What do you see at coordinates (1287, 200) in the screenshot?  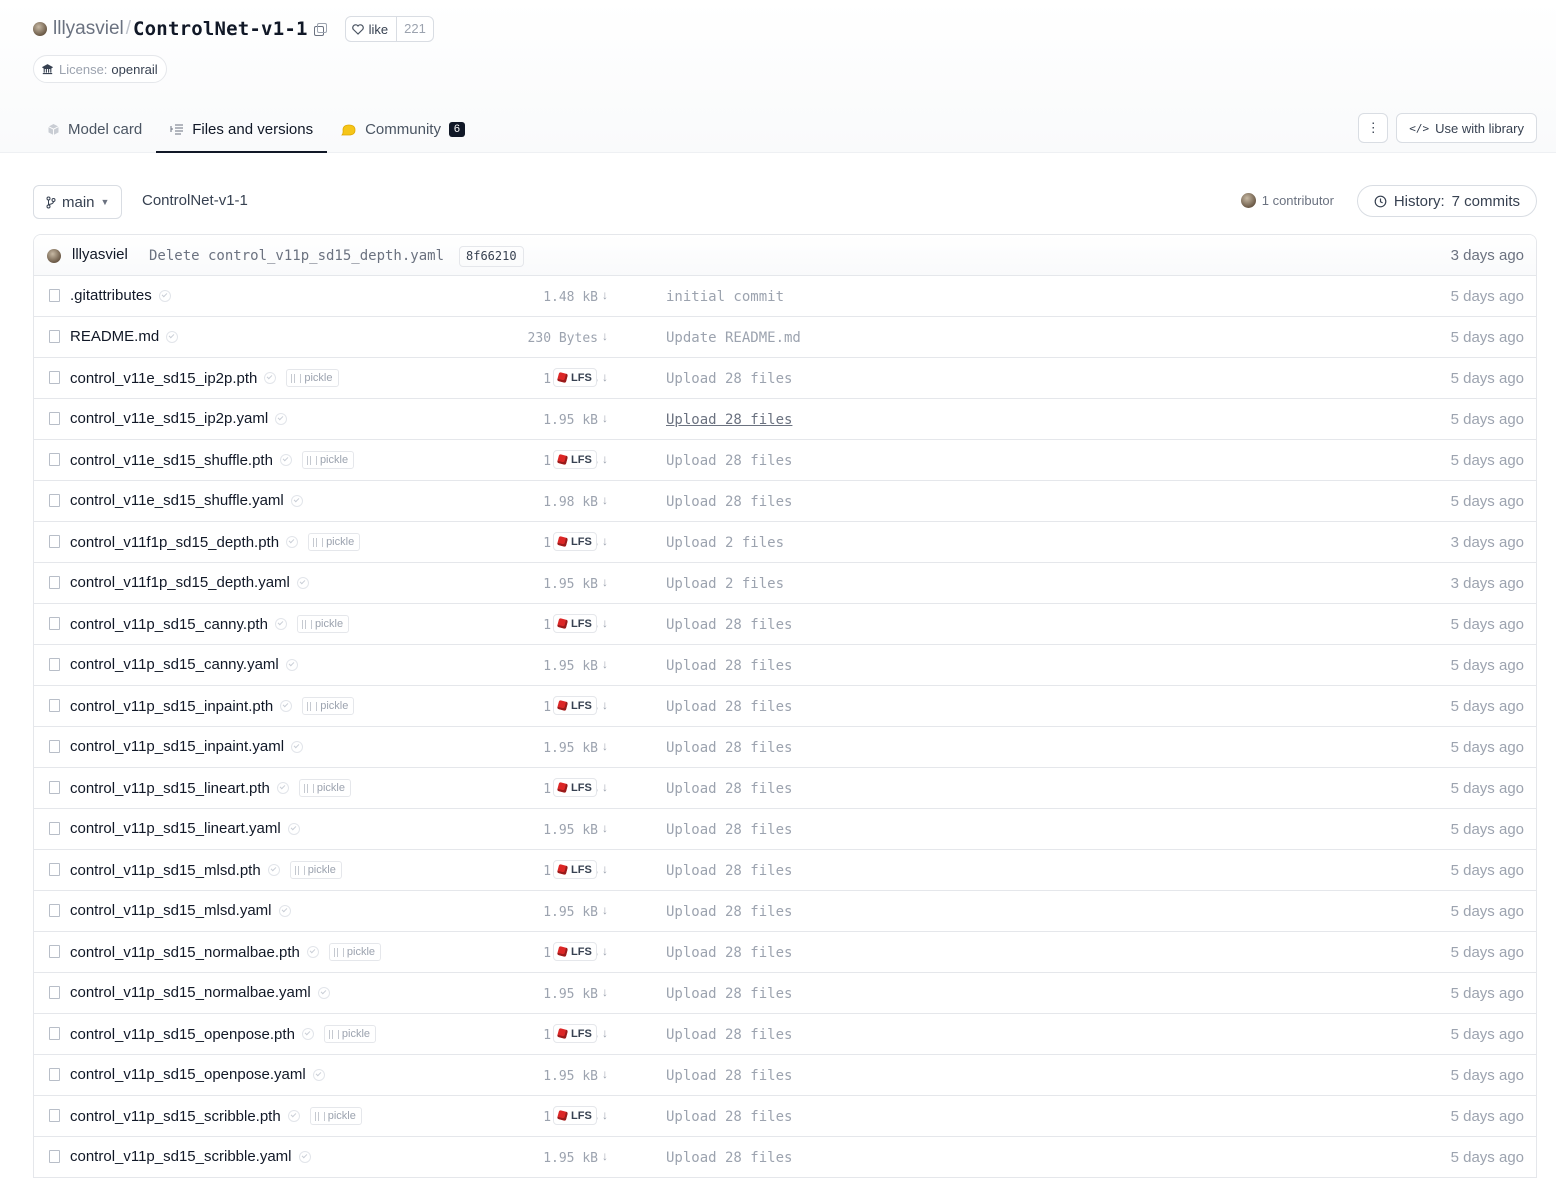 I see `contributors-link: 1 contributor` at bounding box center [1287, 200].